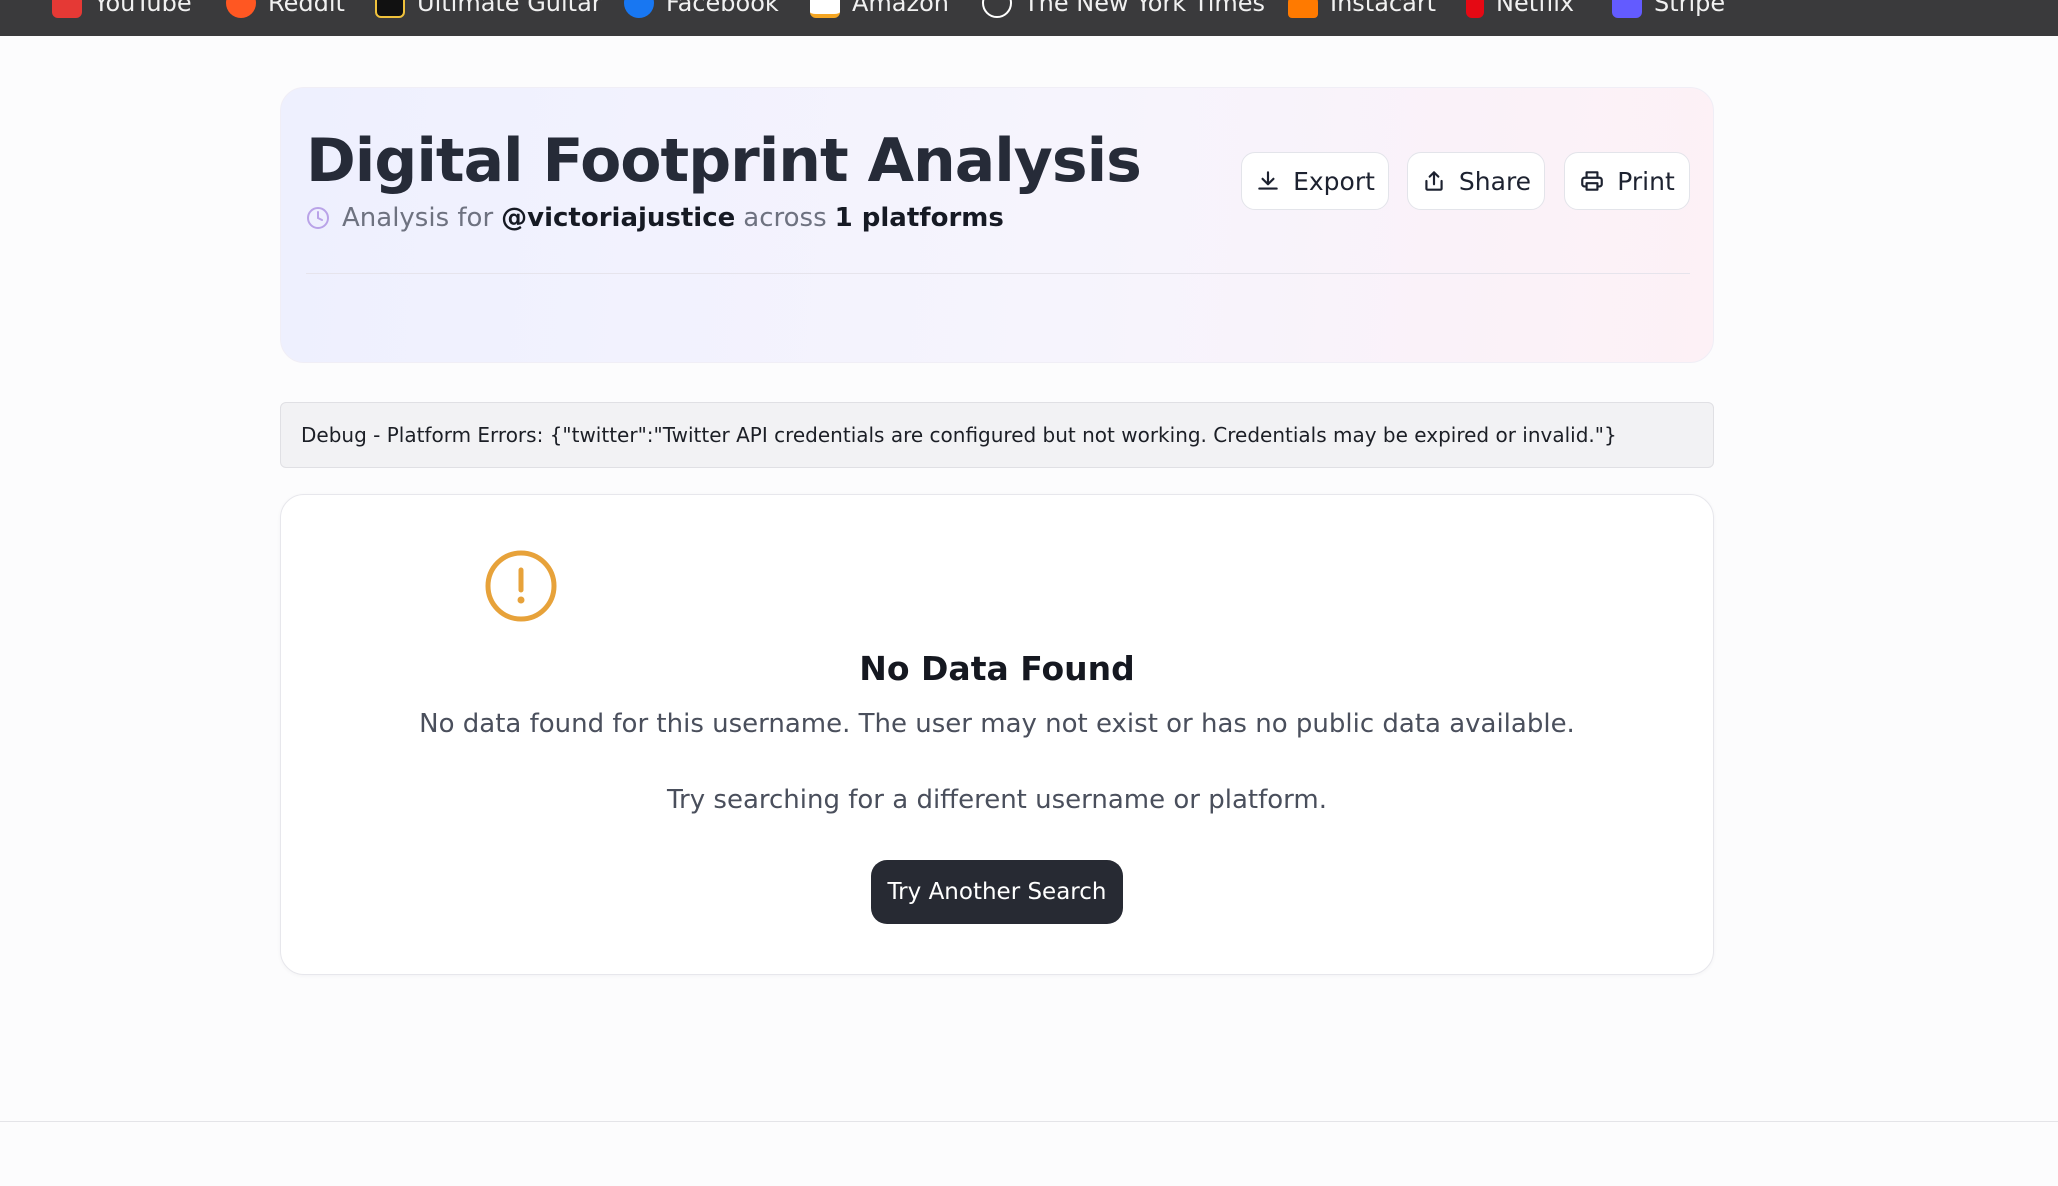 The width and height of the screenshot is (2058, 1186). Describe the element at coordinates (1123, 10) in the screenshot. I see `bookmark-nyt: The New York Times` at that location.